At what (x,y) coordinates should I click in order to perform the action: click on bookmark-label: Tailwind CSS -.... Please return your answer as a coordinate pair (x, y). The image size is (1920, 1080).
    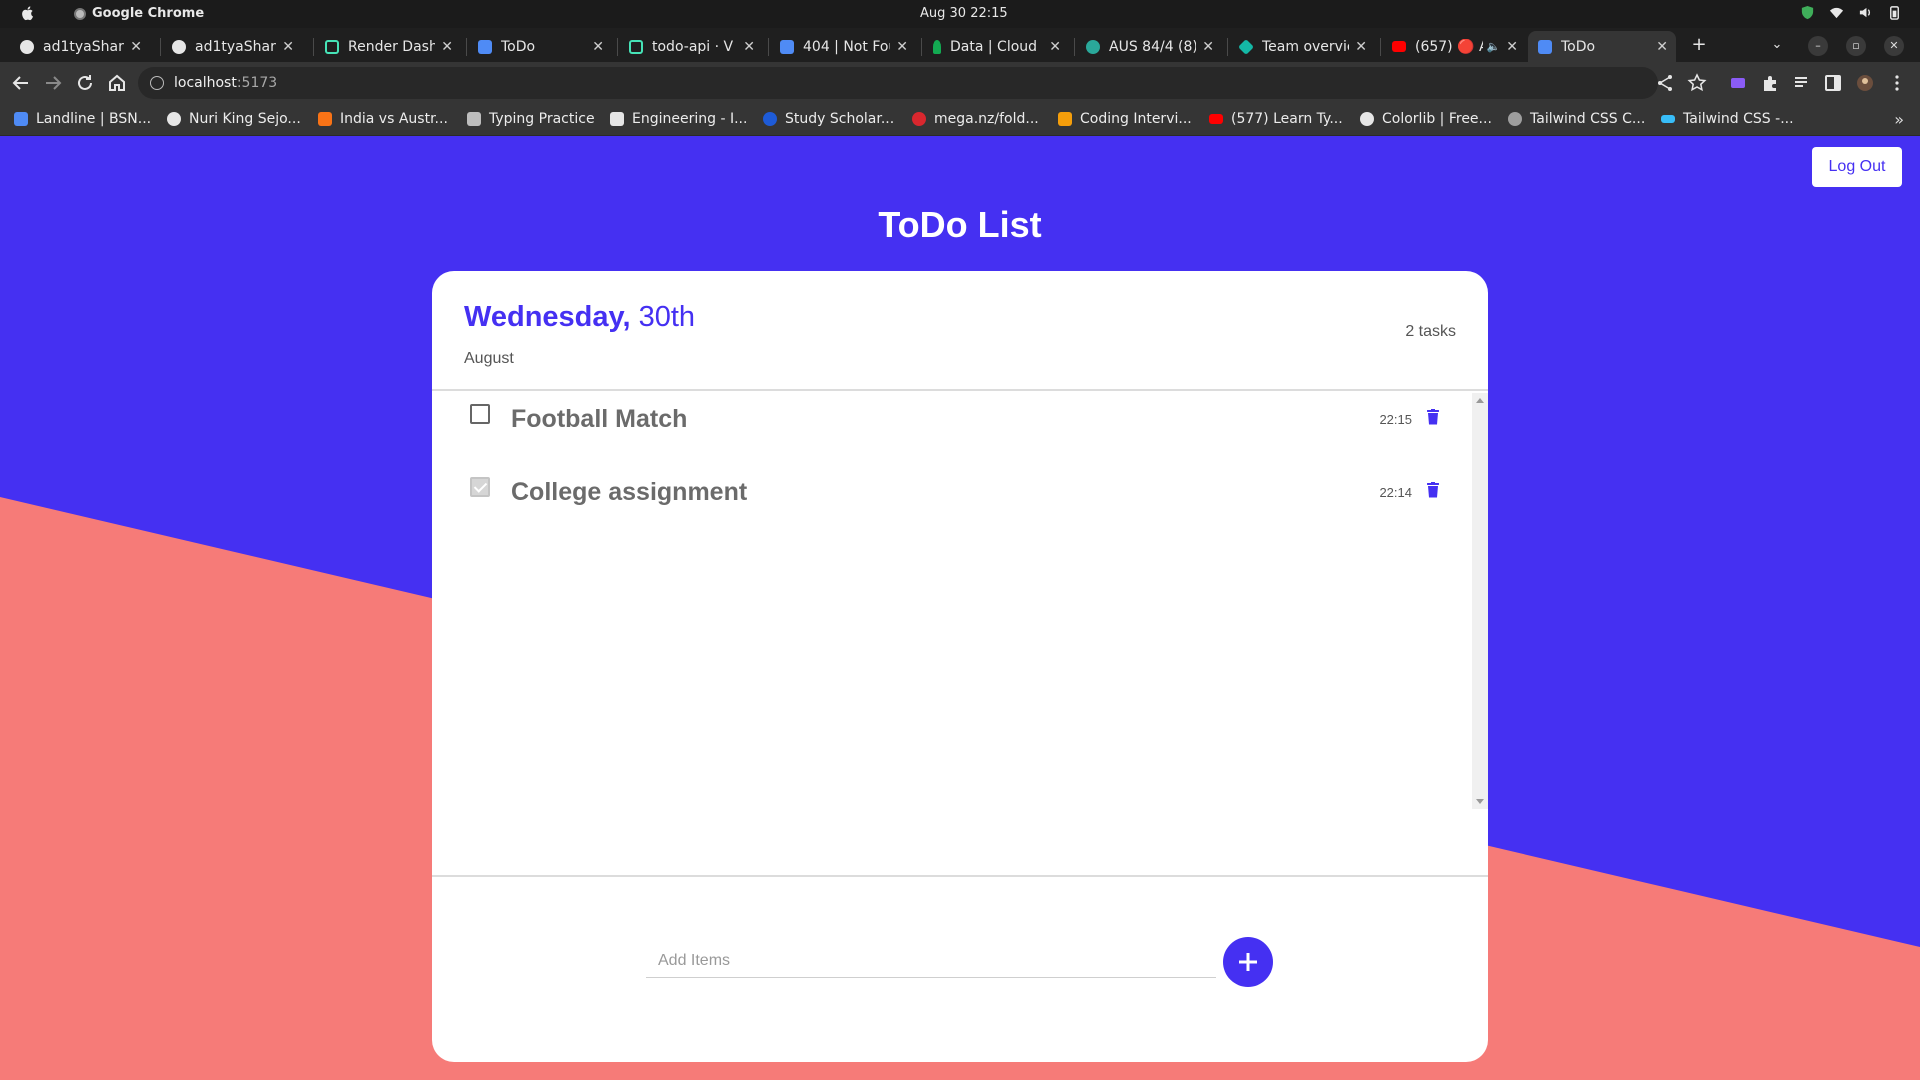
    Looking at the image, I should click on (1738, 119).